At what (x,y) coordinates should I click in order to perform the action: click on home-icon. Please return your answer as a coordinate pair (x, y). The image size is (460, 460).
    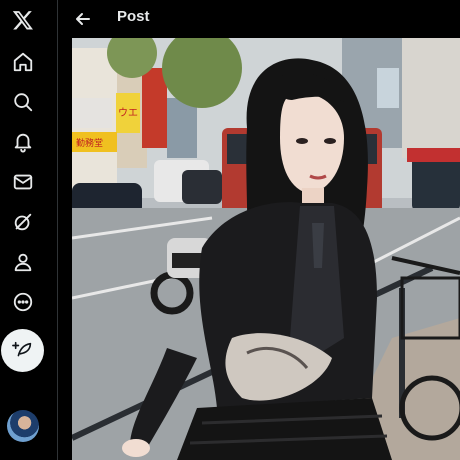
    Looking at the image, I should click on (23, 62).